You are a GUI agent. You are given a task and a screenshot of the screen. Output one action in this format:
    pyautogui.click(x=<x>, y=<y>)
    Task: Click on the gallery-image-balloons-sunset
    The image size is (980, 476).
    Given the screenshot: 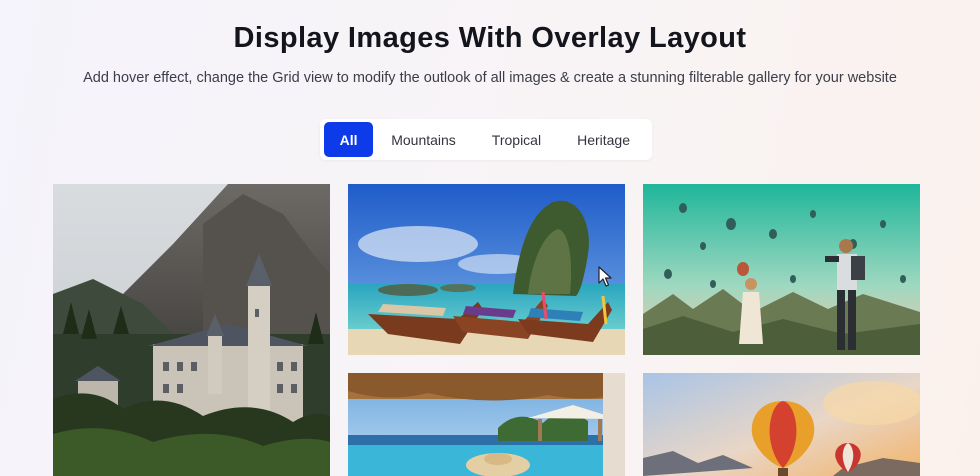 What is the action you would take?
    pyautogui.click(x=781, y=424)
    